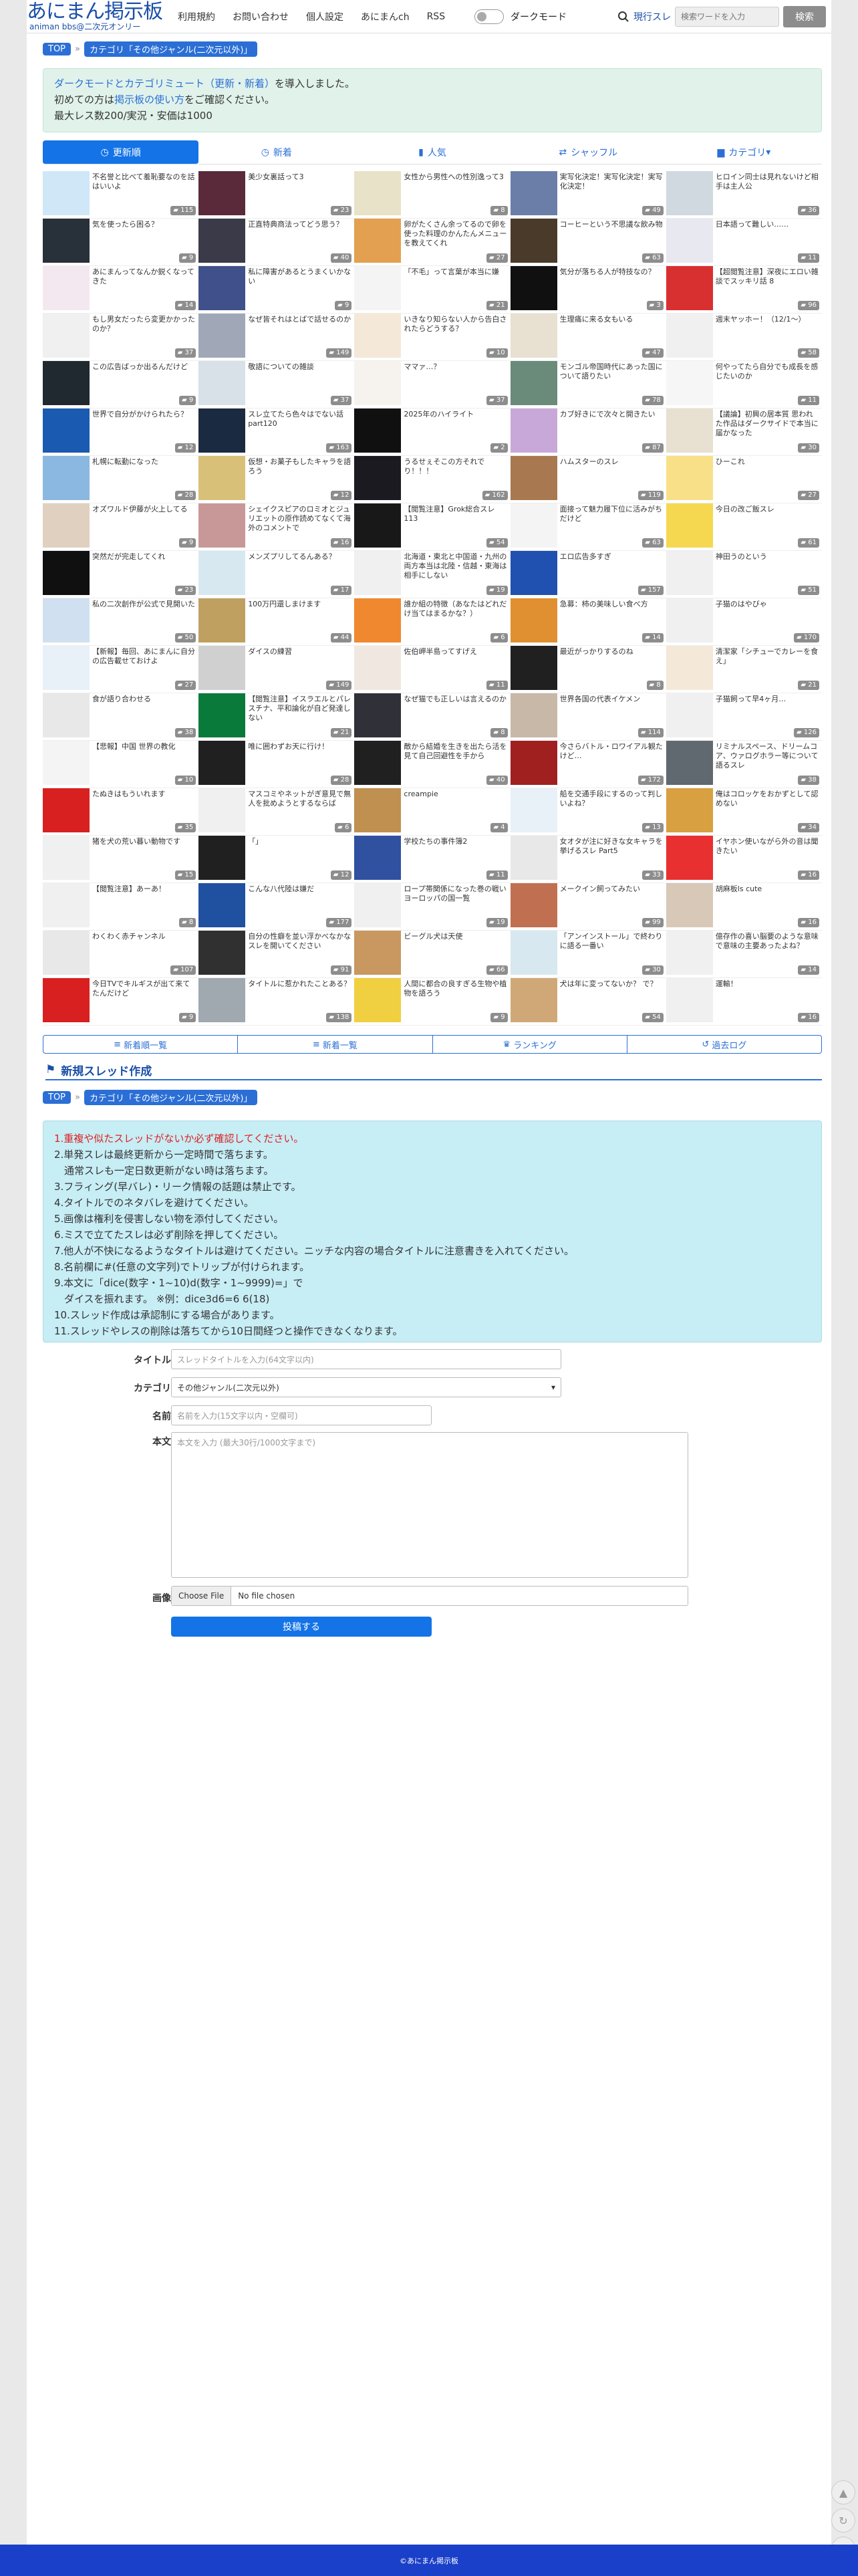 The height and width of the screenshot is (2576, 858). I want to click on thread-title: 学校たちの事件簿2, so click(456, 841).